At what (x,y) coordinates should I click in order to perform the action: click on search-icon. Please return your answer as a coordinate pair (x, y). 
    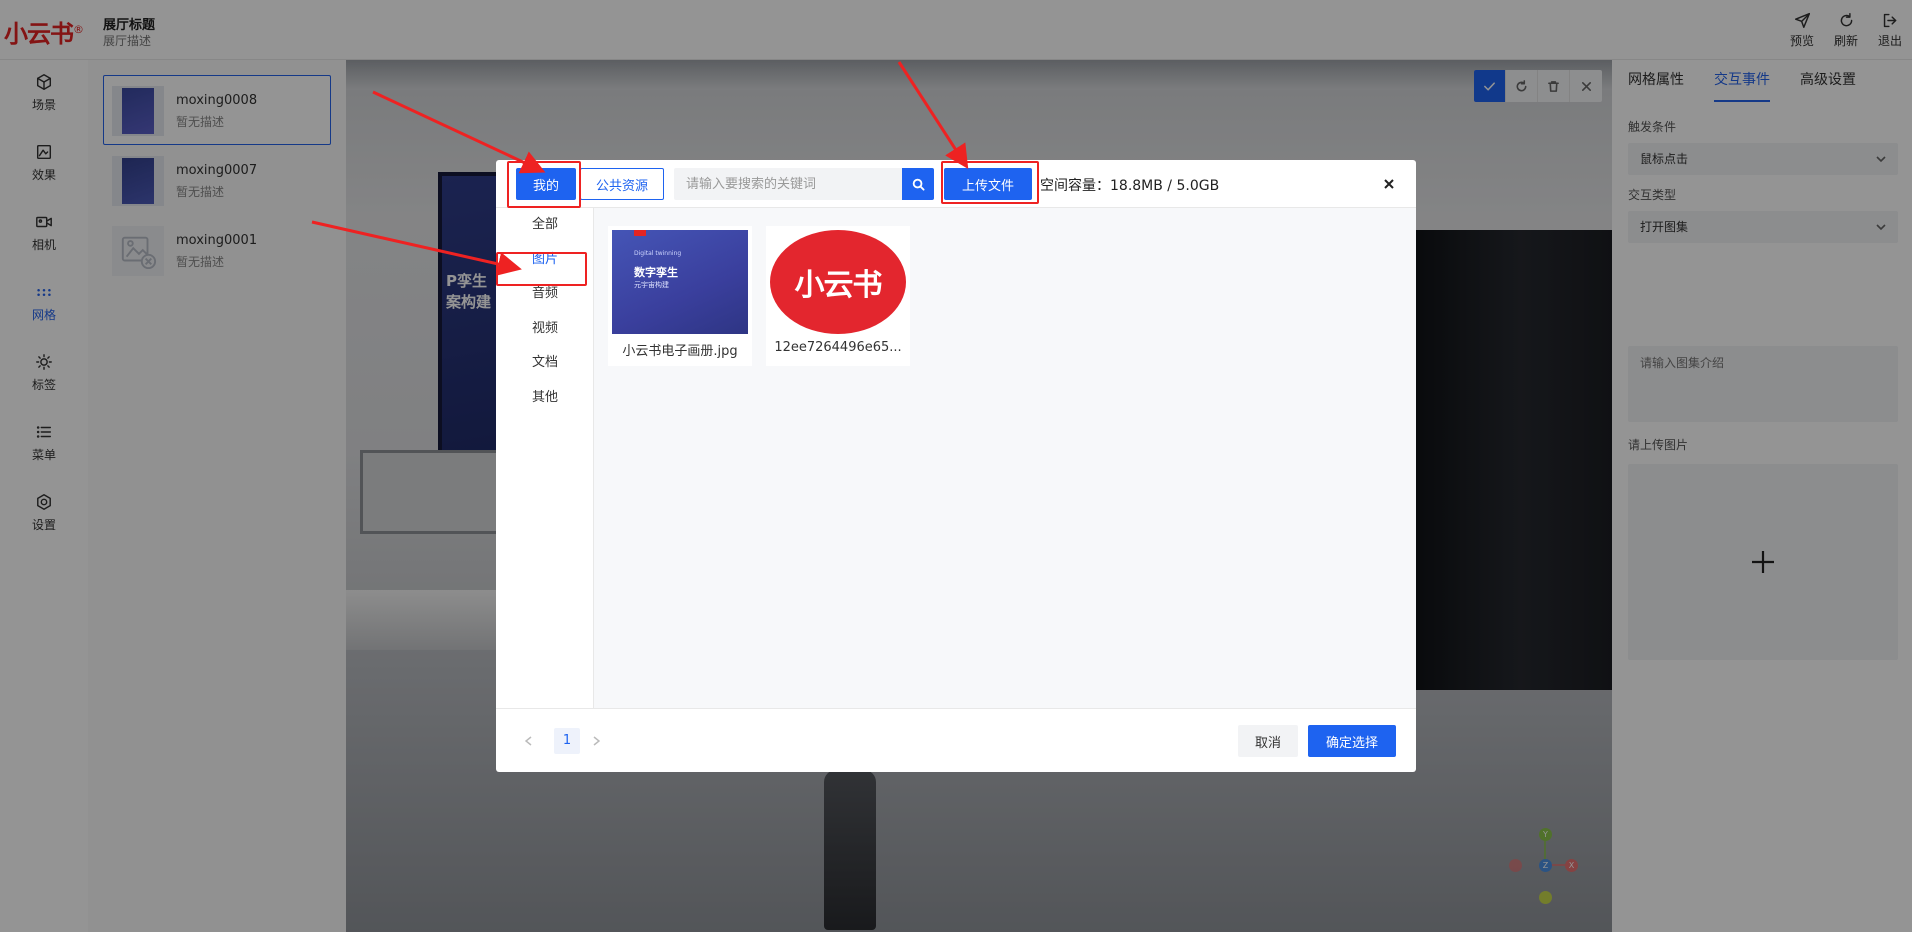
    Looking at the image, I should click on (918, 184).